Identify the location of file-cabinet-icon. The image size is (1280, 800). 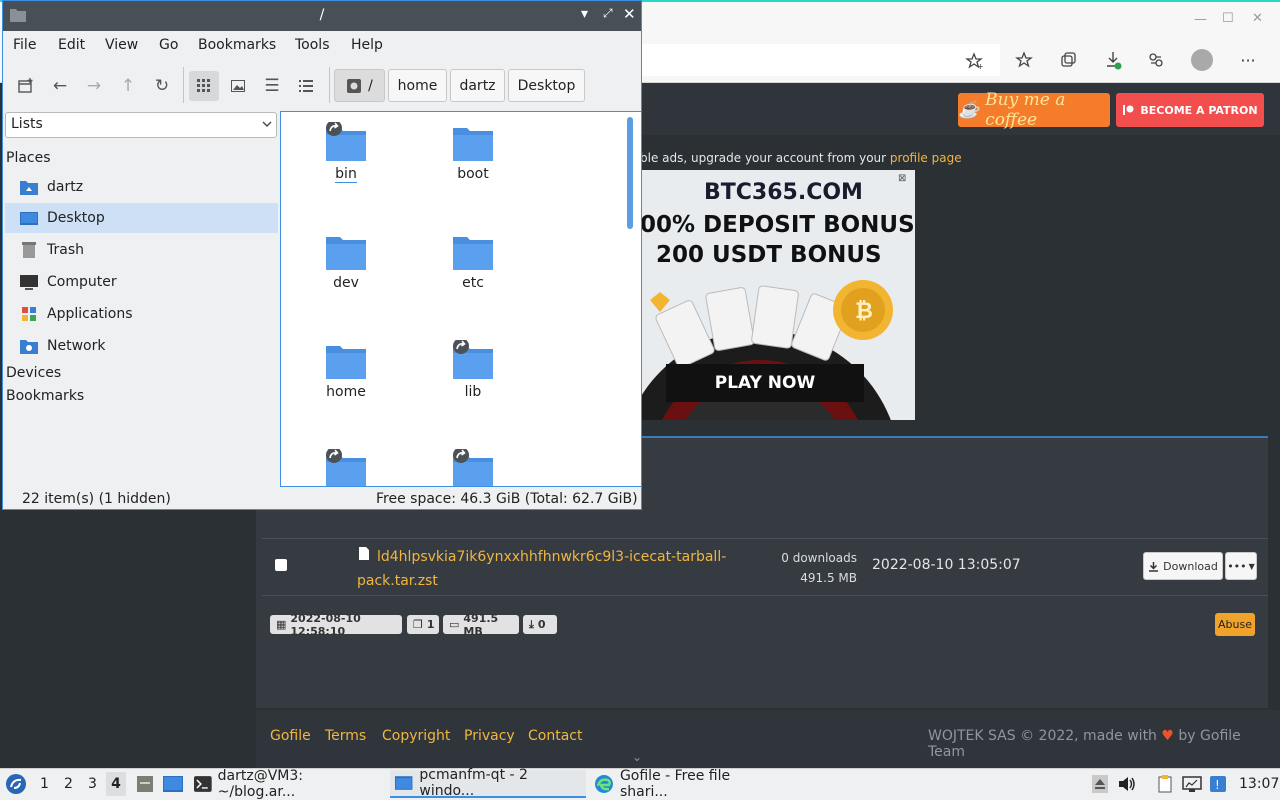
(145, 784).